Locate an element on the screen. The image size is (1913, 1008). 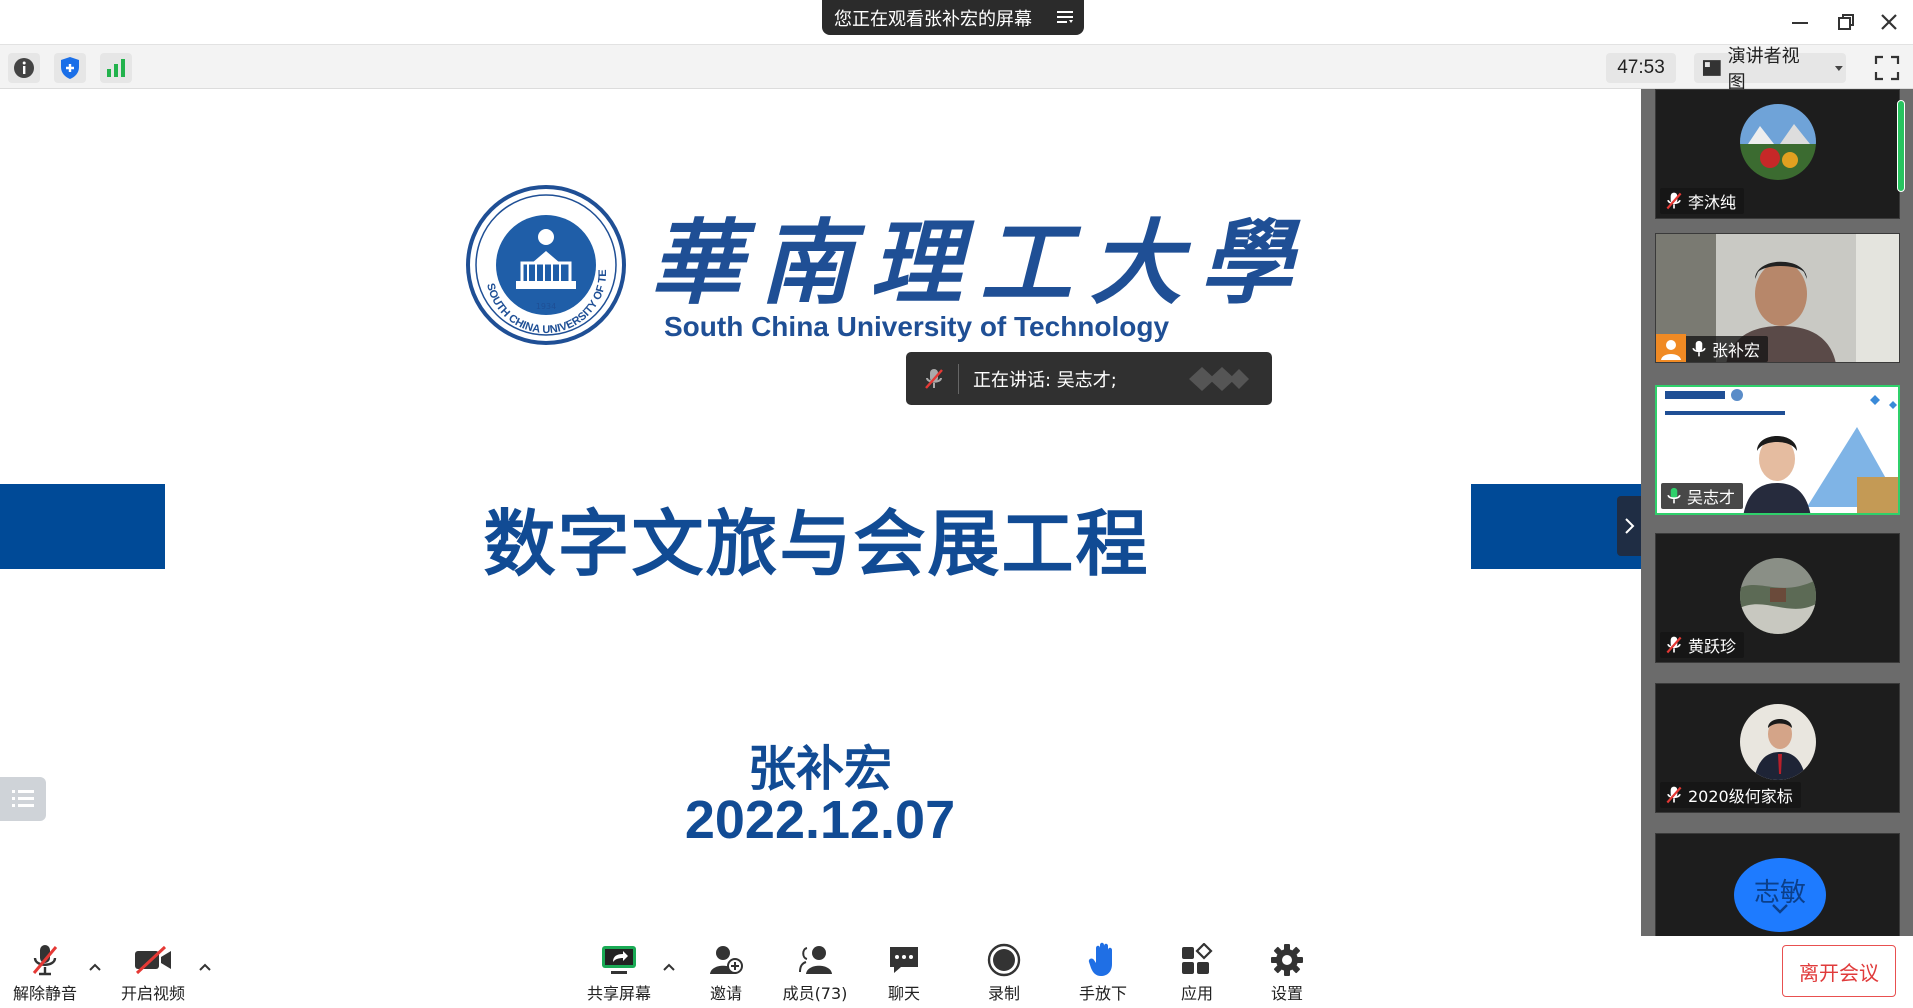
participant-name: 李沐纯 is located at coordinates (1712, 202).